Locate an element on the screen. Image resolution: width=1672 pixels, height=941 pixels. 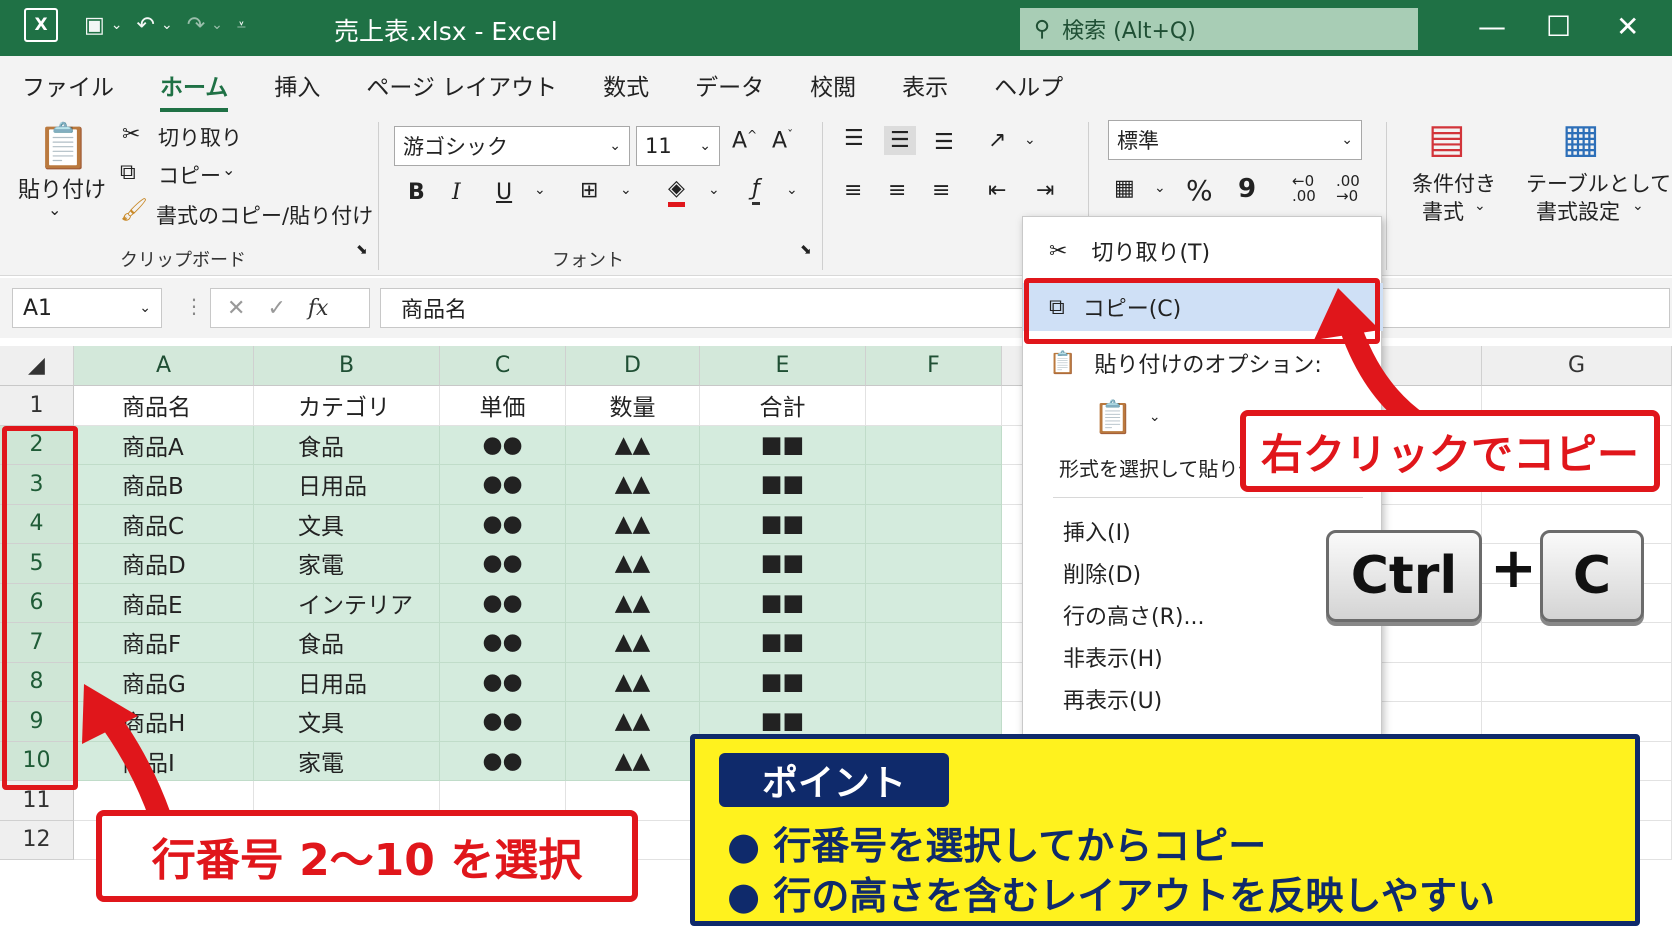
point-tag: ポイント is located at coordinates (834, 780).